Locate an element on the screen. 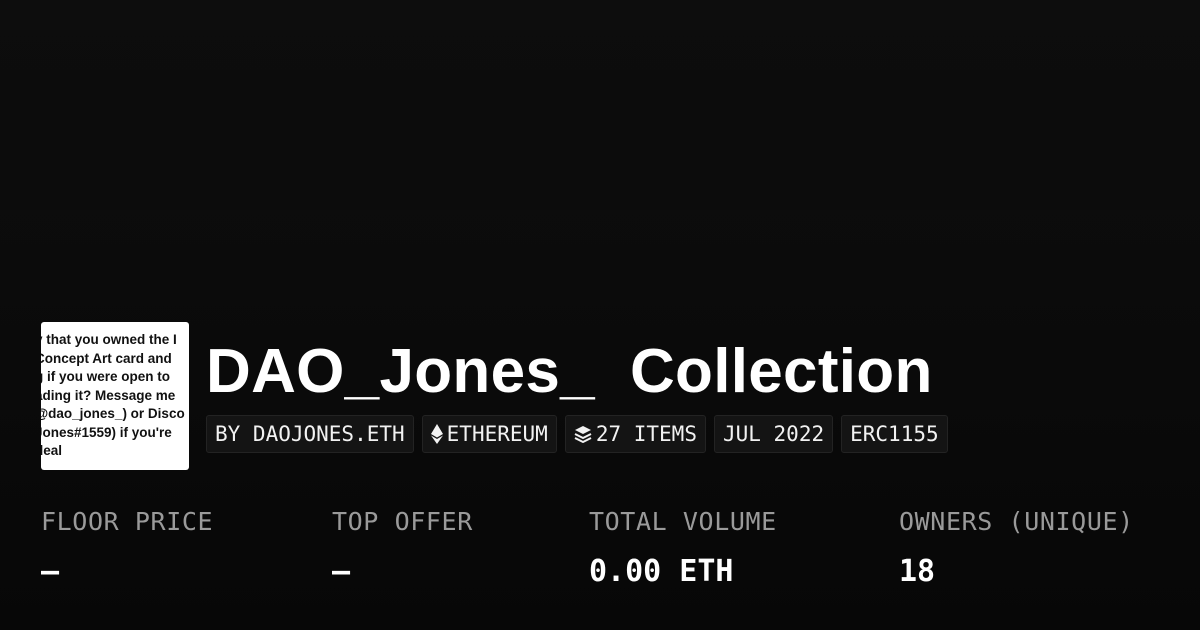 Image resolution: width=1200 pixels, height=630 pixels. thumbnail-line: y that you owned the I is located at coordinates (109, 339).